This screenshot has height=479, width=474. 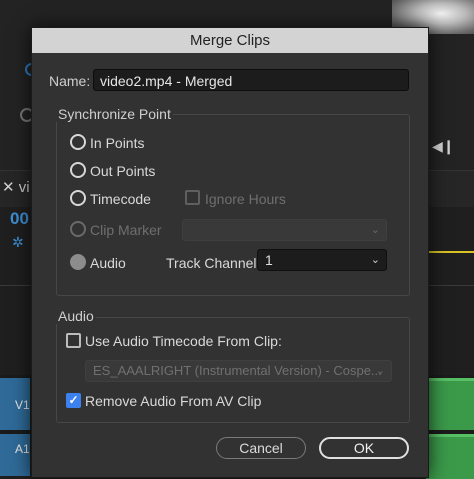 I want to click on audio-group-title: Audio, so click(x=76, y=316).